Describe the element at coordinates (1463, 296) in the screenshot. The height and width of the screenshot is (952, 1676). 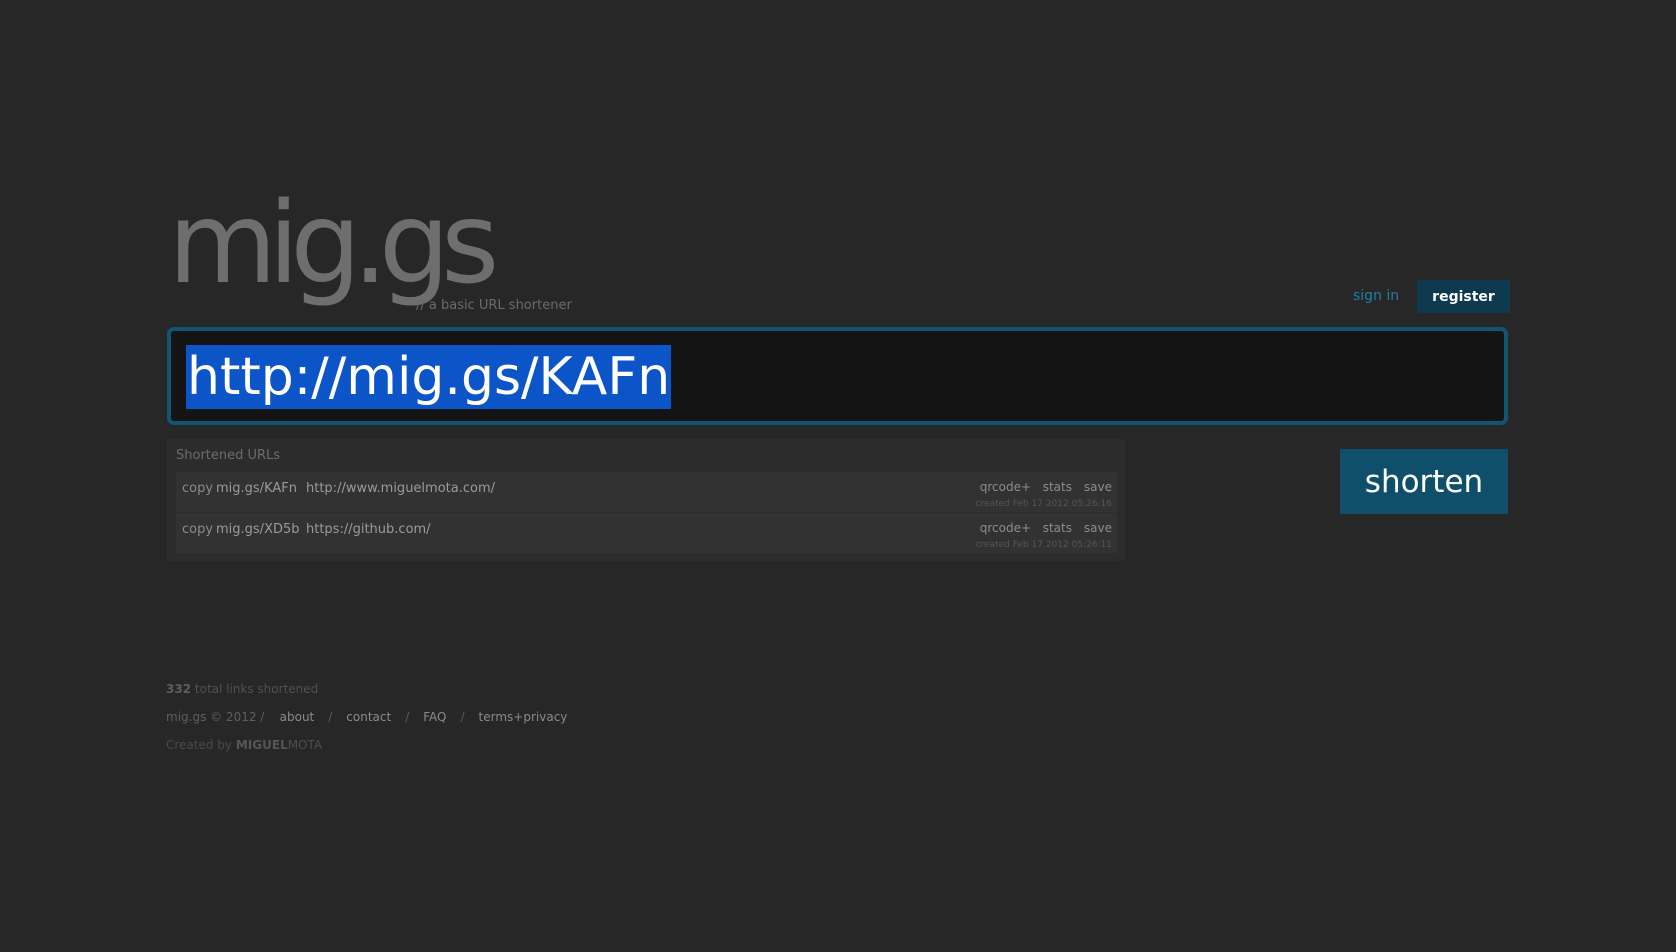
I see `register-button: register` at that location.